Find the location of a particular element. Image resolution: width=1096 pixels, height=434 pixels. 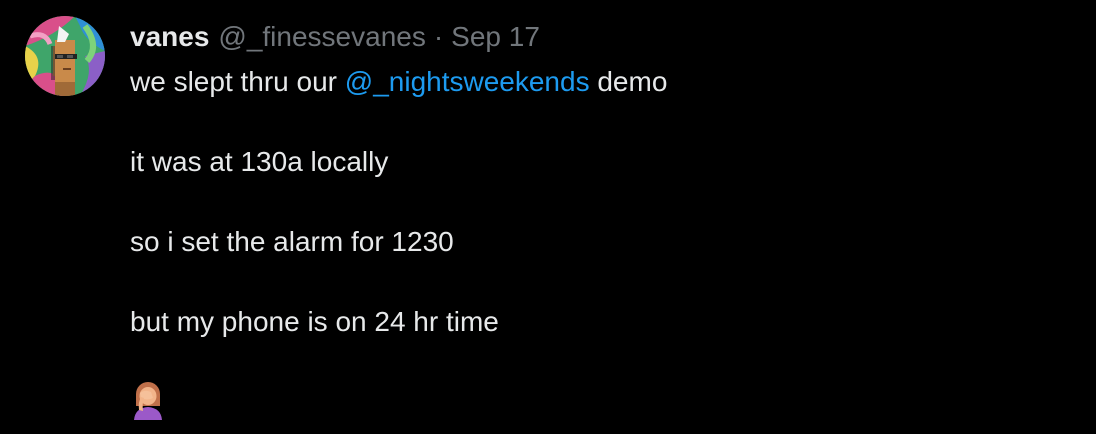

tweet-line-3: so i set the alarm for 1230 is located at coordinates (292, 241).